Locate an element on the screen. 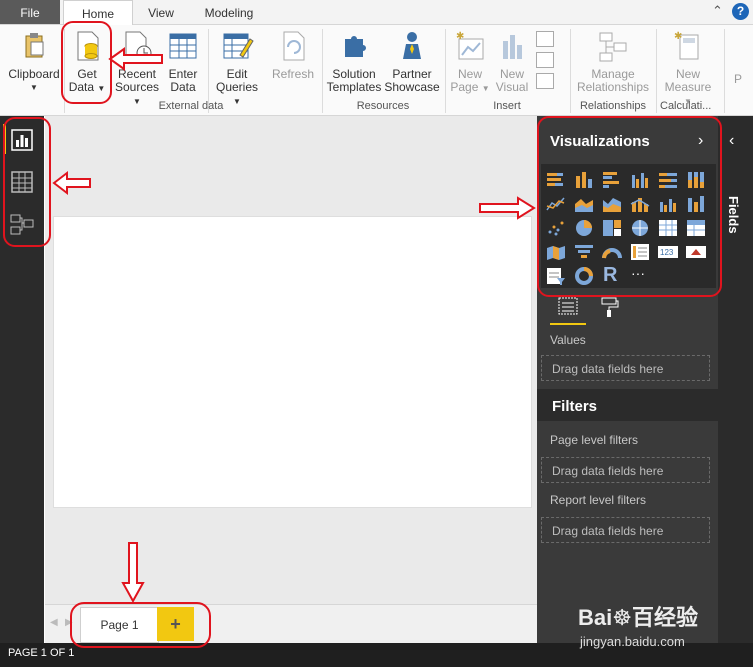 Image resolution: width=753 pixels, height=667 pixels. fields-pane-label: Fields is located at coordinates (733, 215).